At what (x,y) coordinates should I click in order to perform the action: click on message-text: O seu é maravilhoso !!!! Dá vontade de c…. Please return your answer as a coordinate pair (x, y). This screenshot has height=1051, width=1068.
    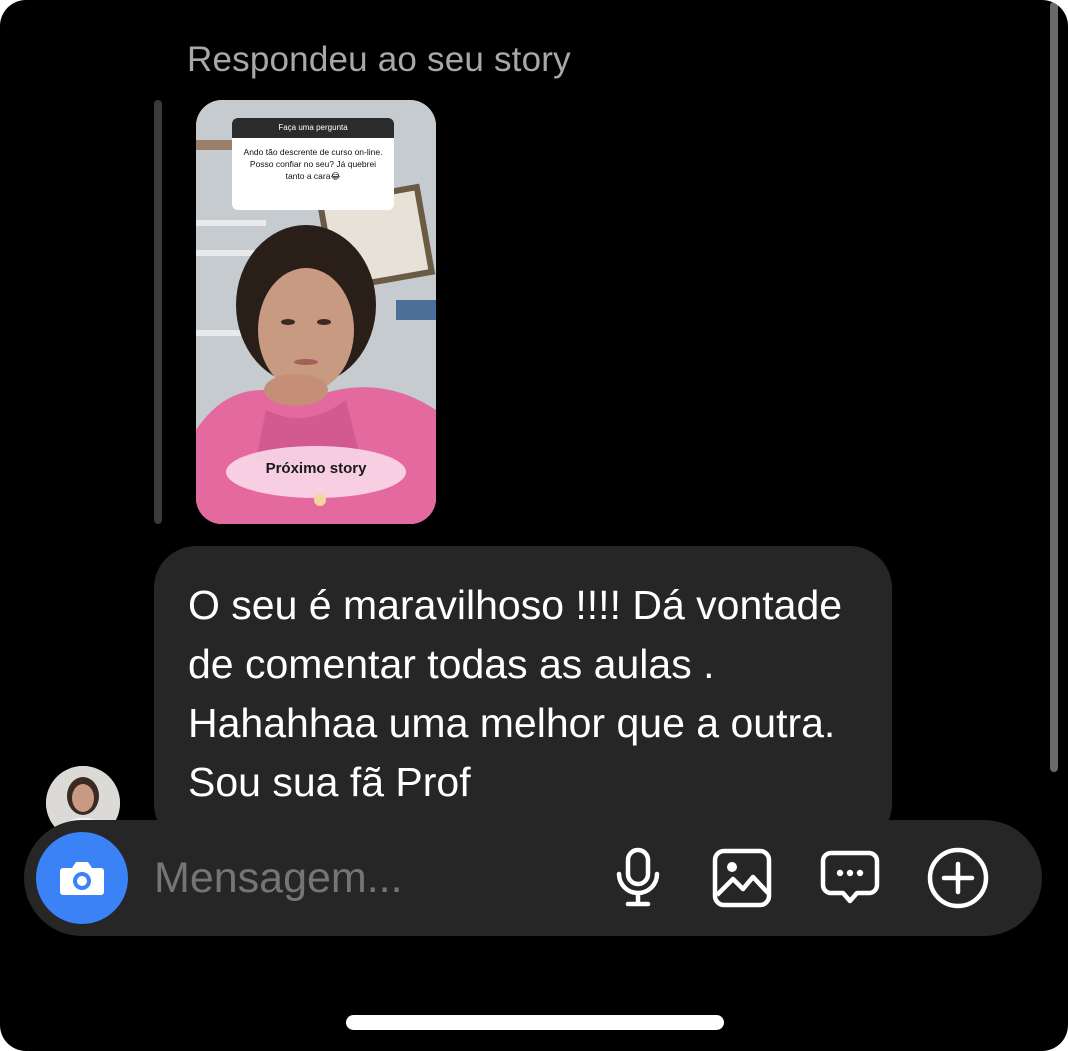
    Looking at the image, I should click on (515, 693).